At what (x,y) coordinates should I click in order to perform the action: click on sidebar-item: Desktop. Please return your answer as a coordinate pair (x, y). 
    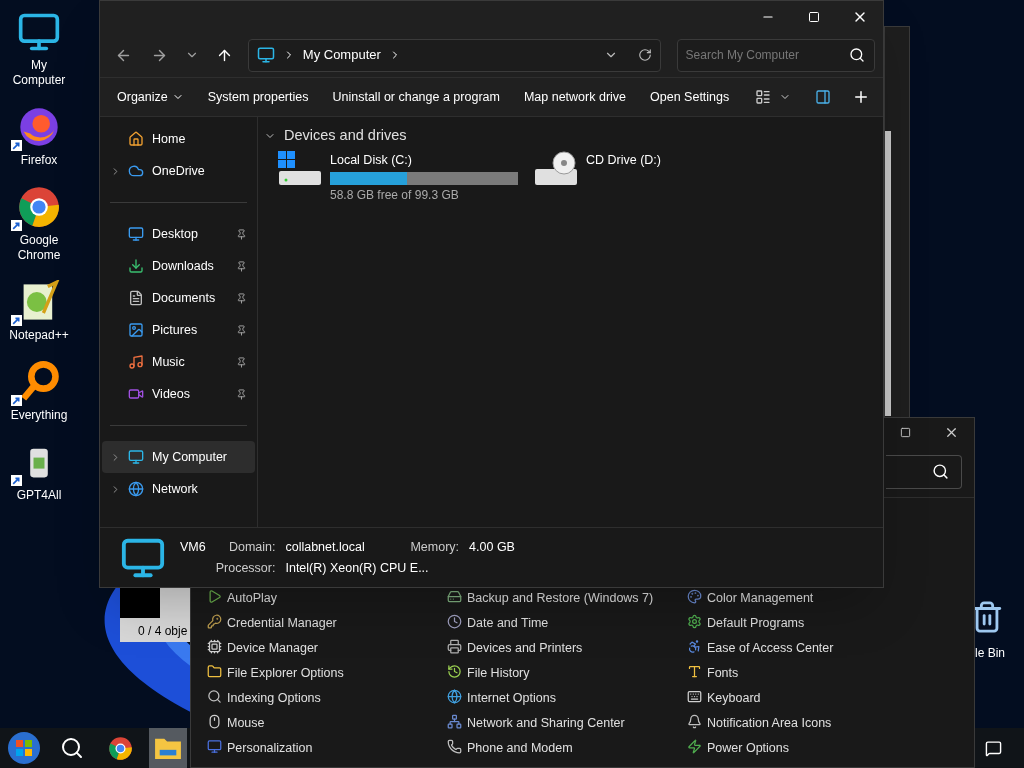
    Looking at the image, I should click on (178, 234).